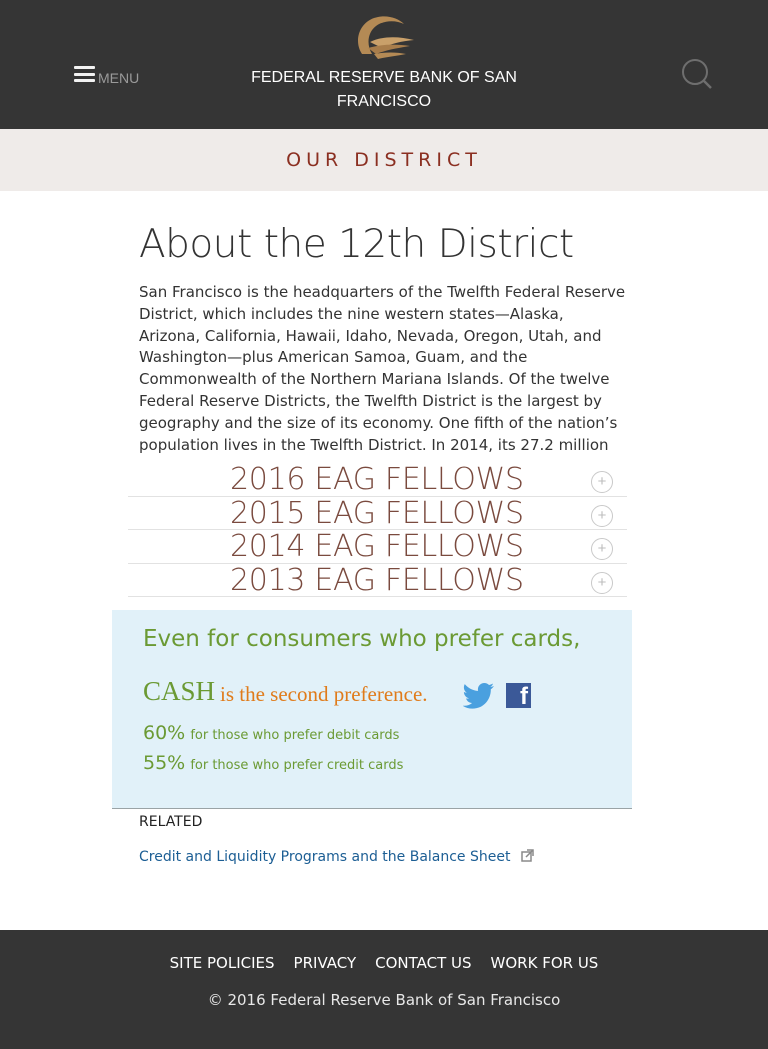 The width and height of the screenshot is (768, 1049). I want to click on footer-link-contact-us: CONTACT US, so click(423, 963).